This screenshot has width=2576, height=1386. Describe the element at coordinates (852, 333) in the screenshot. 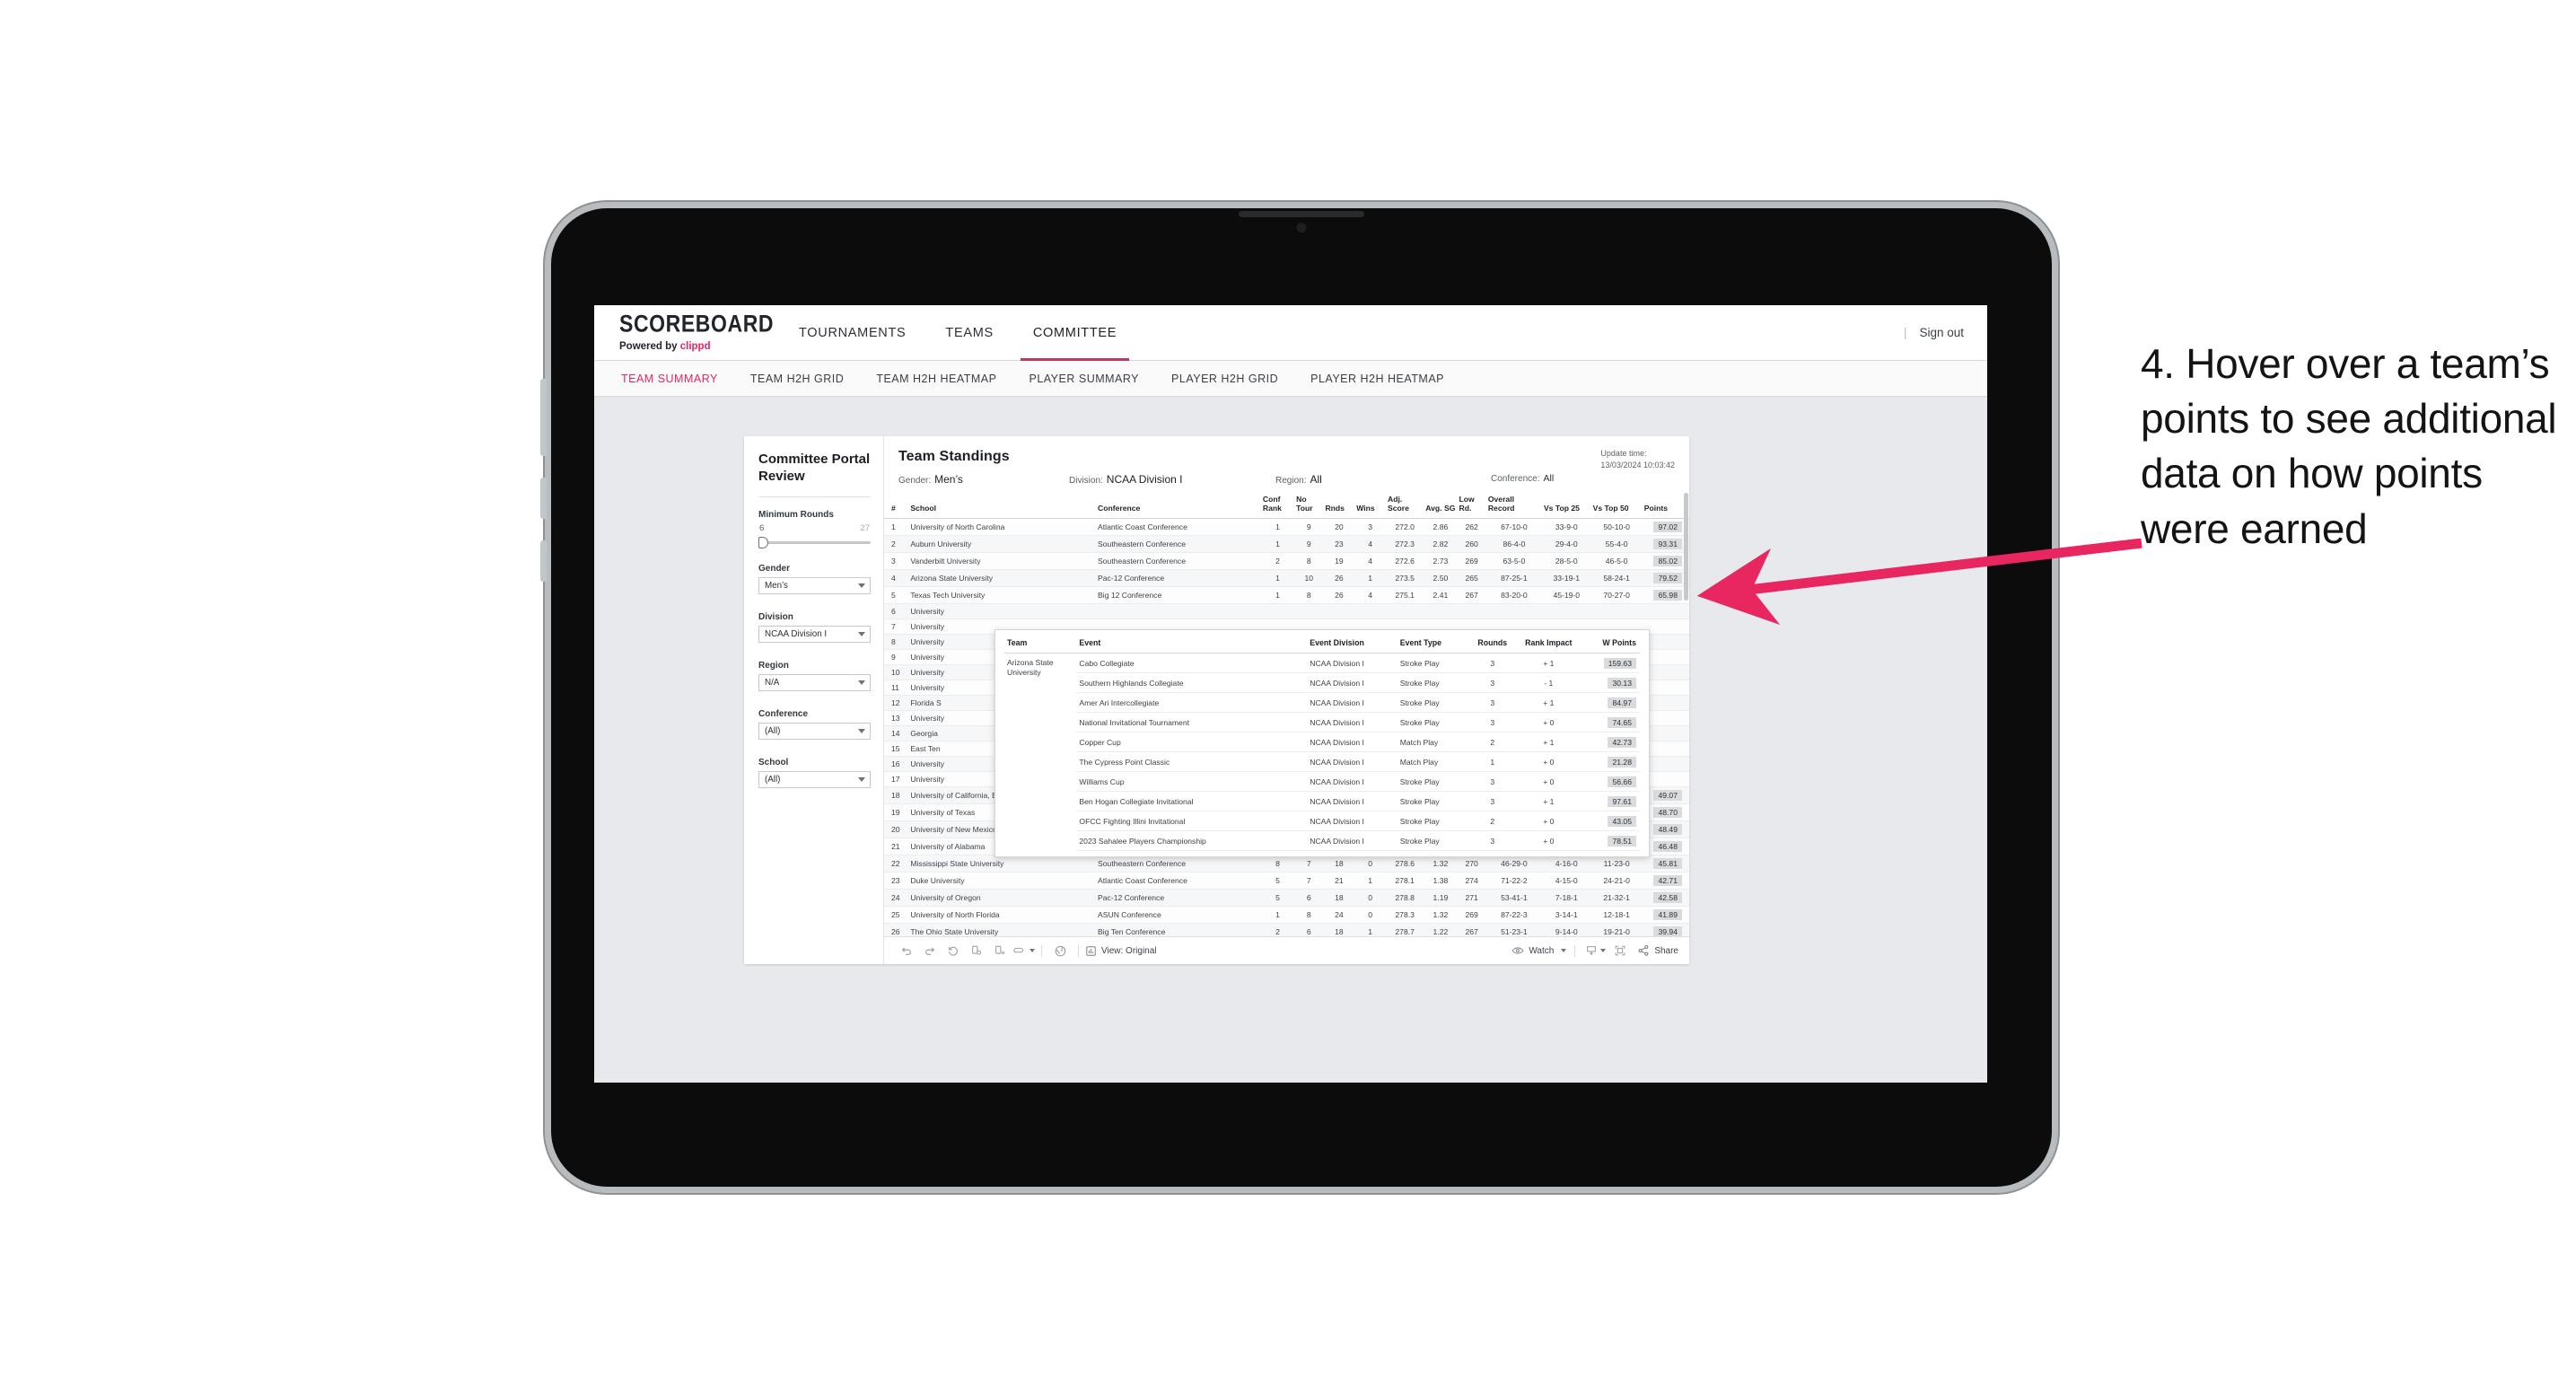

I see `nav-item-tournaments: TOURNAMENTS` at that location.